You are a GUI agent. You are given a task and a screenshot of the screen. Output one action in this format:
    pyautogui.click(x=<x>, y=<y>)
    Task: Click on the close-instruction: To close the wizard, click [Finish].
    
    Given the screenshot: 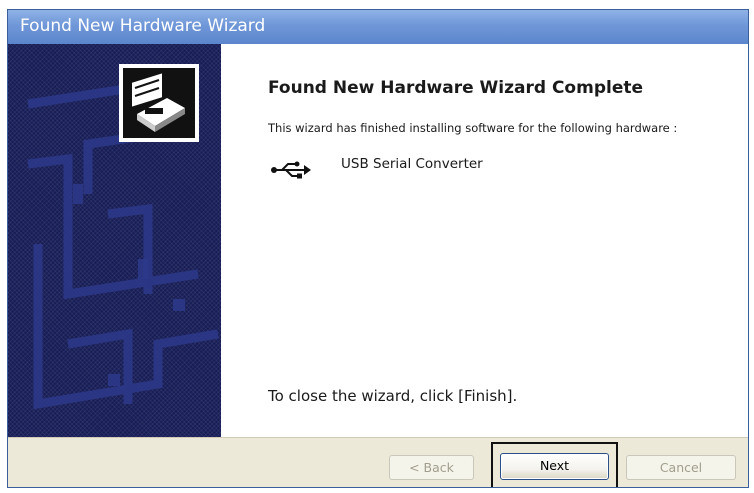 What is the action you would take?
    pyautogui.click(x=393, y=396)
    